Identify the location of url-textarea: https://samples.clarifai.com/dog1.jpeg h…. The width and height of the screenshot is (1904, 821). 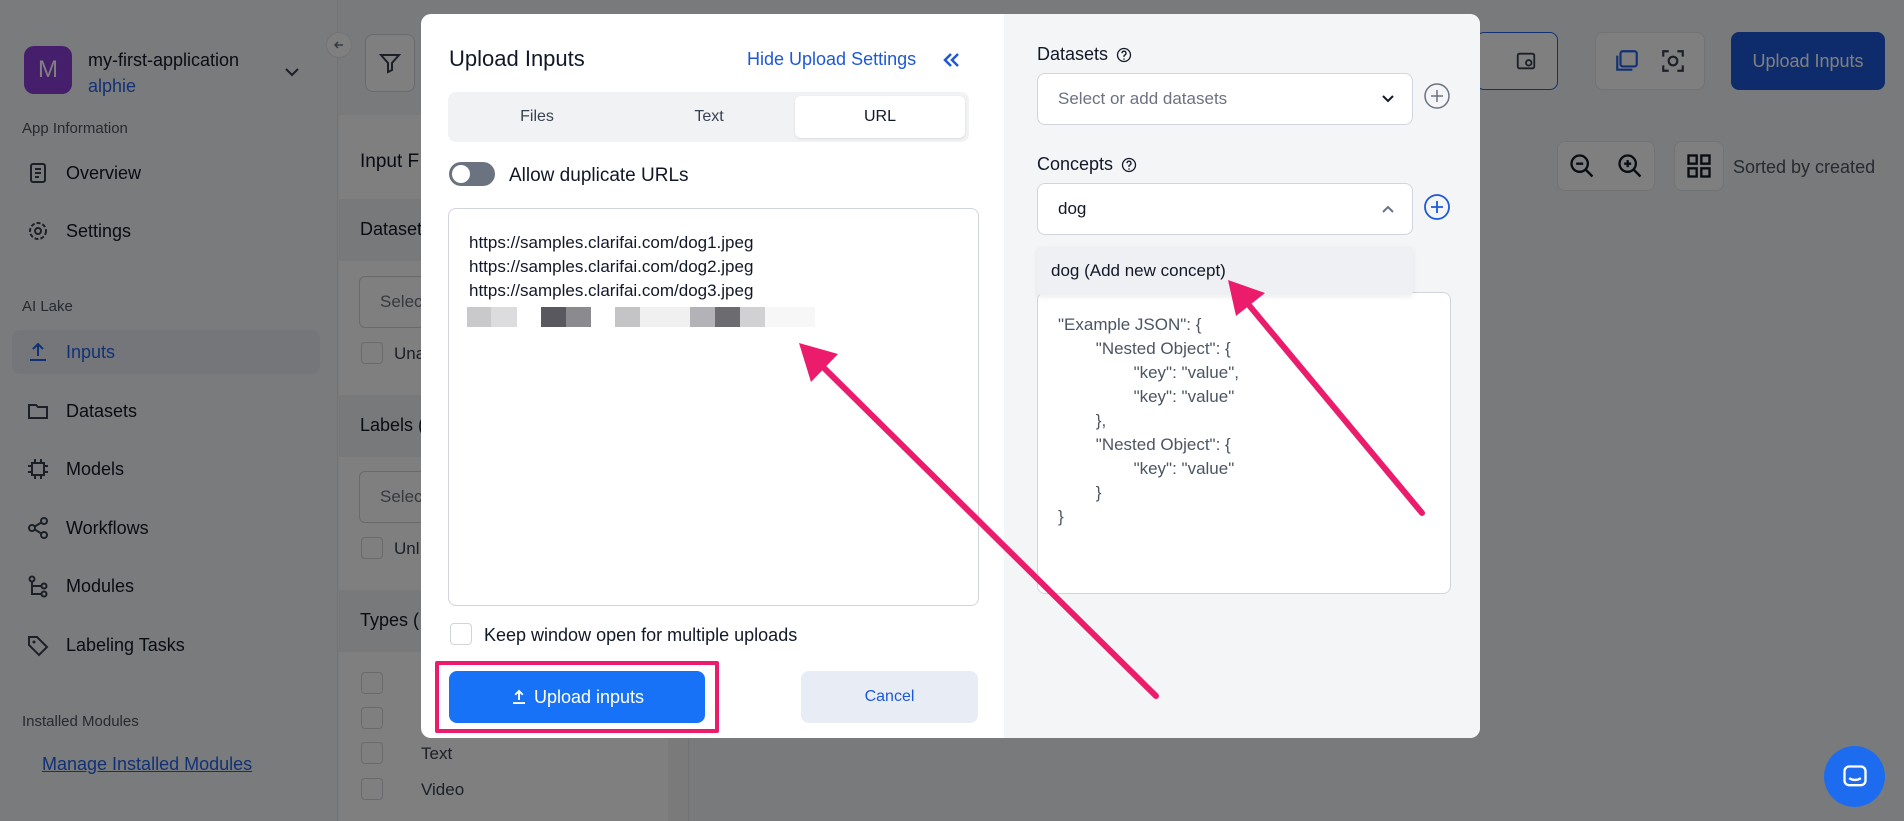
(713, 407).